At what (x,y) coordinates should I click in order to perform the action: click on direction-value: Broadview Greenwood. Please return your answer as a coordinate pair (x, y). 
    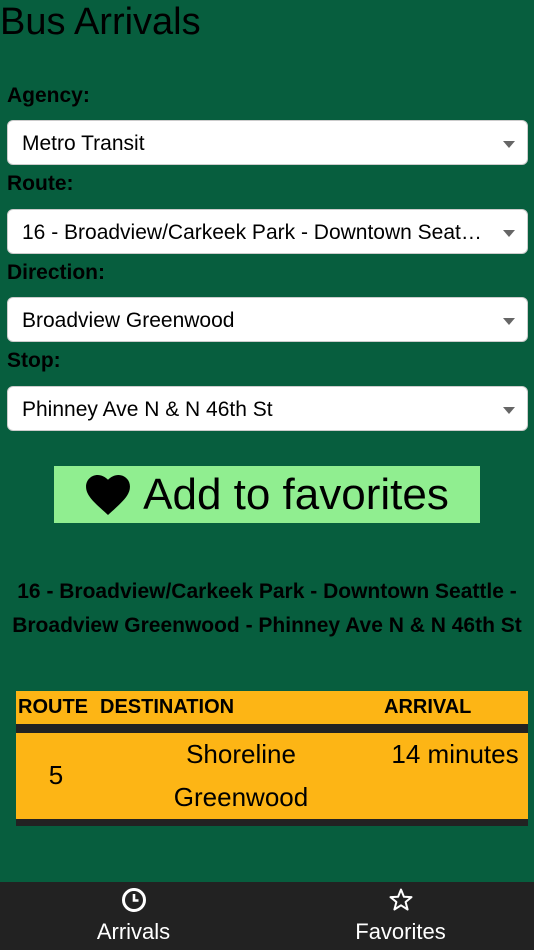
    Looking at the image, I should click on (128, 320).